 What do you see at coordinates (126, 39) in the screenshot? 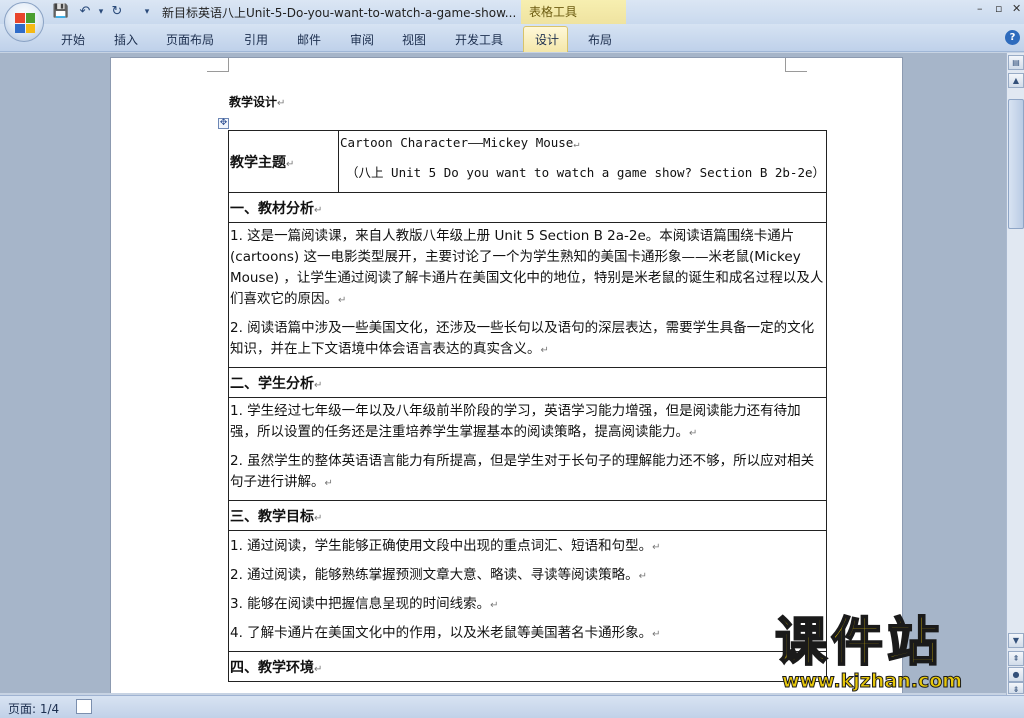
I see `tab-insert: 插入` at bounding box center [126, 39].